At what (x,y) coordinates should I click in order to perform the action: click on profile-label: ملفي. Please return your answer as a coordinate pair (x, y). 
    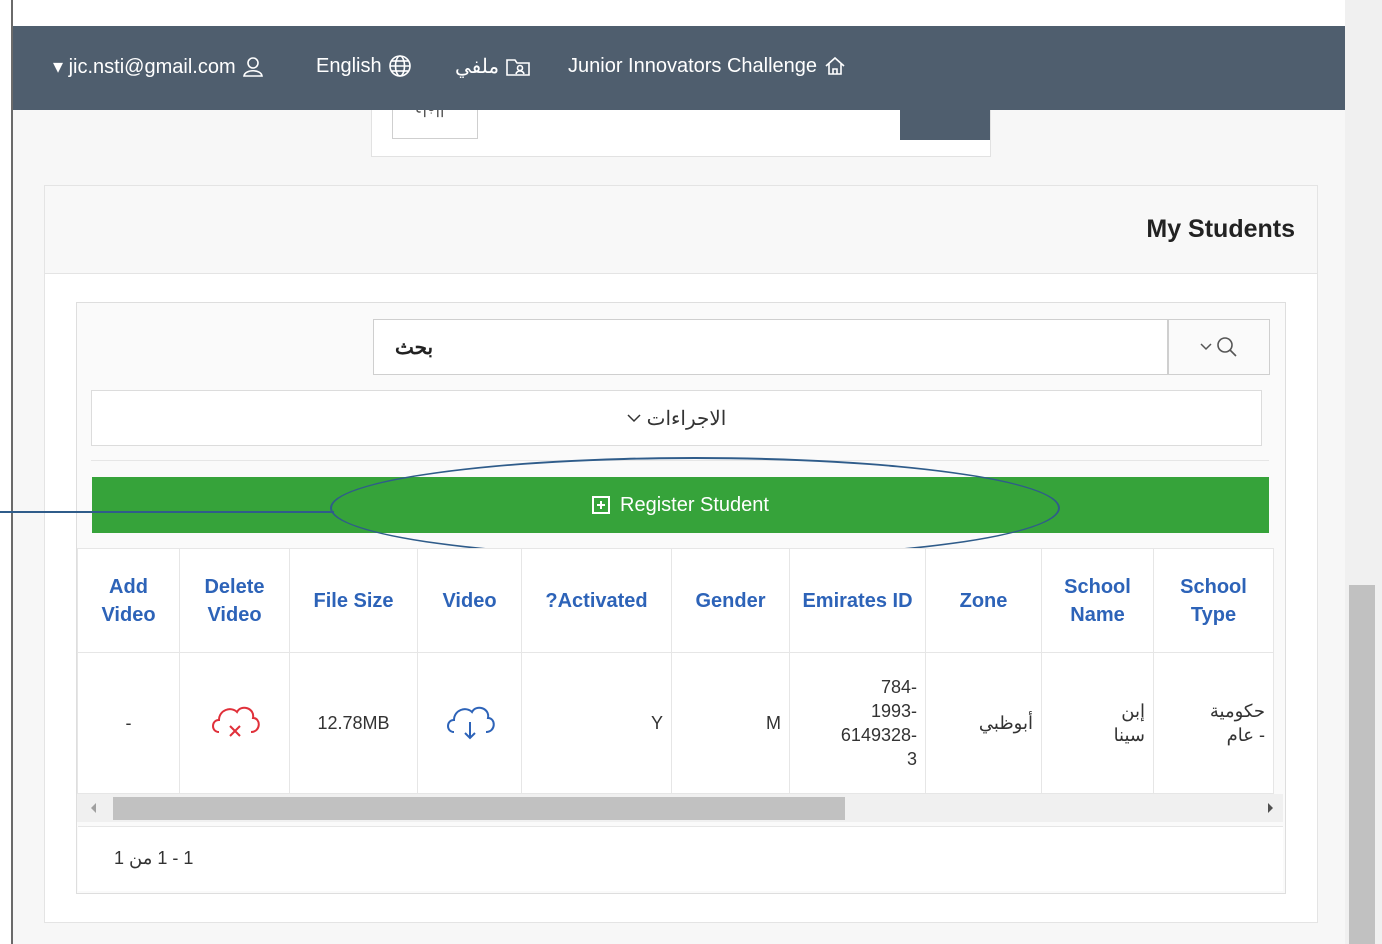
    Looking at the image, I should click on (477, 67).